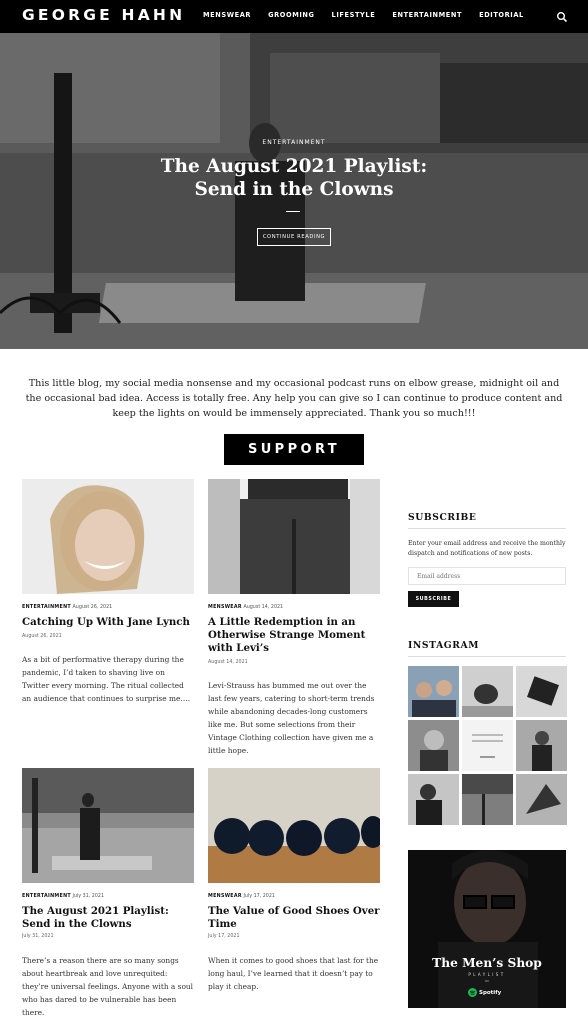 This screenshot has height=1024, width=588. Describe the element at coordinates (487, 576) in the screenshot. I see `email-field` at that location.